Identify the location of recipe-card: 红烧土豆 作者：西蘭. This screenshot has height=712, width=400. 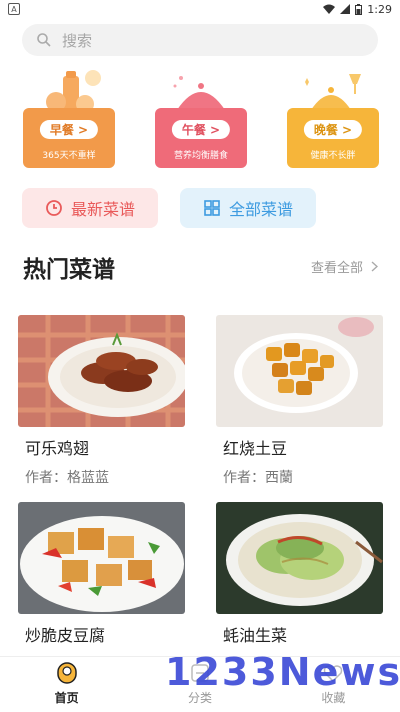
(299, 400).